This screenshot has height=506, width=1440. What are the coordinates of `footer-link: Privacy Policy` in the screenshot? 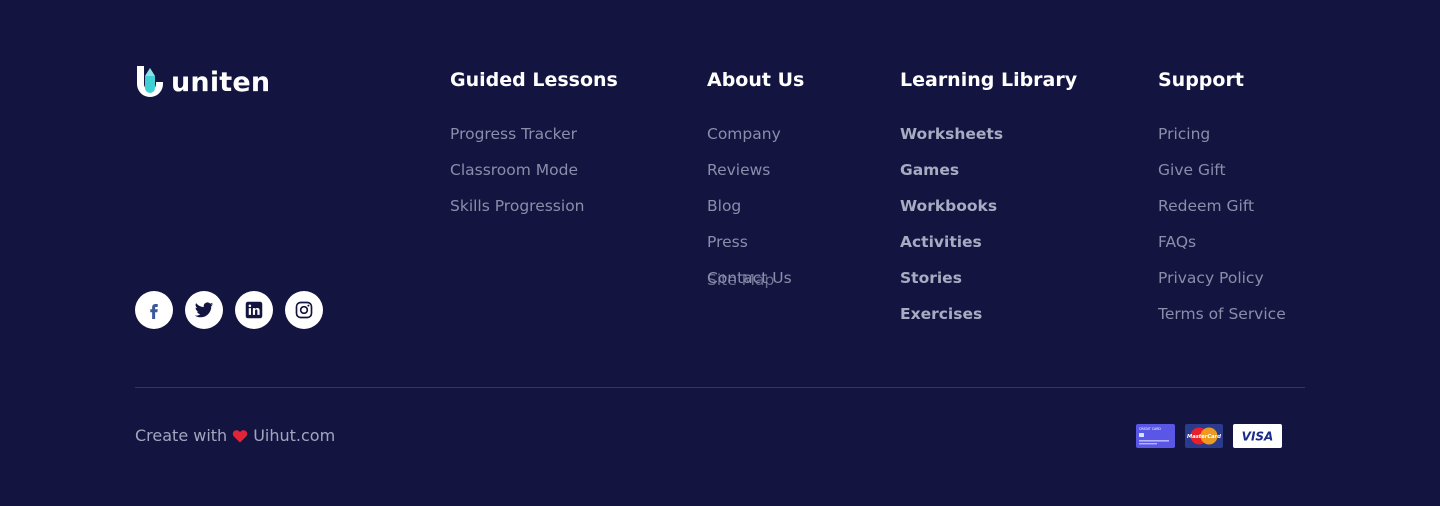 It's located at (1222, 278).